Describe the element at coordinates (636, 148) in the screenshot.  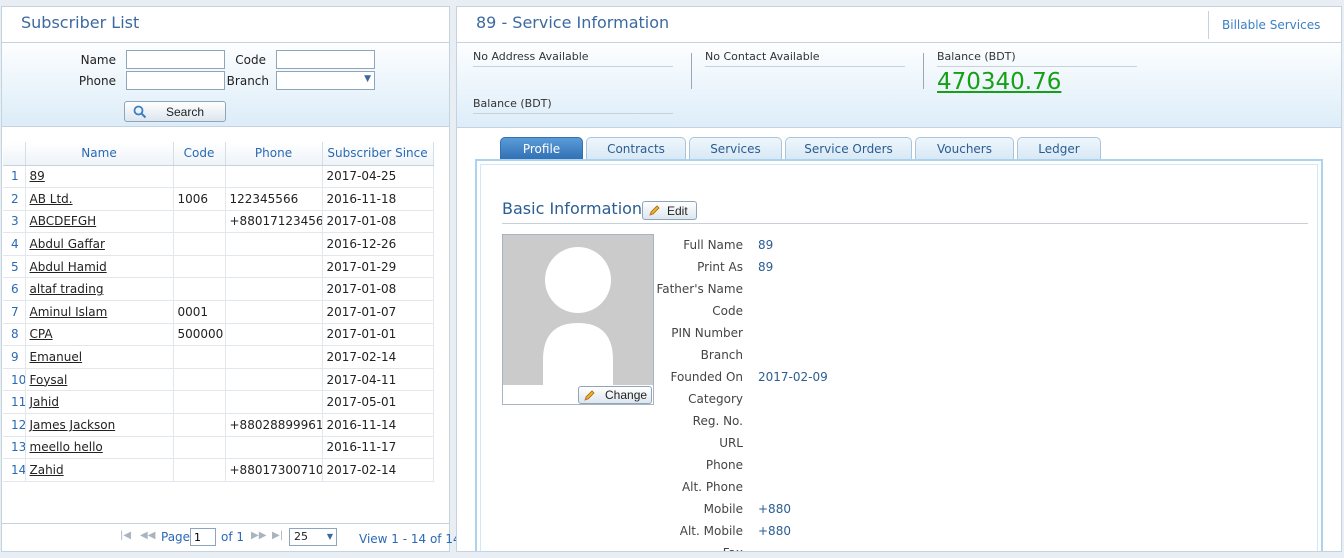
I see `tab-contracts: Contracts` at that location.